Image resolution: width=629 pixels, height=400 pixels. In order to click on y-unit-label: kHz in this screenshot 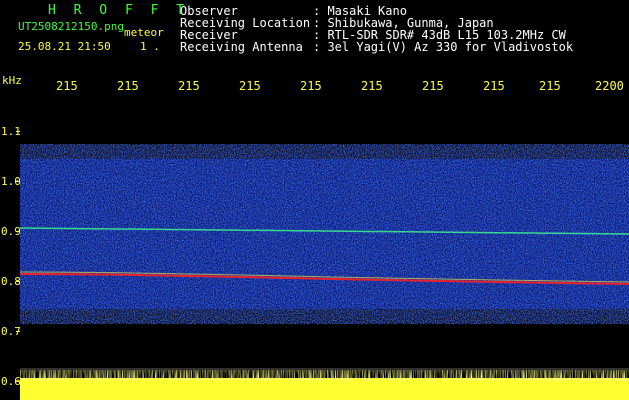, I will do `click(12, 80)`.